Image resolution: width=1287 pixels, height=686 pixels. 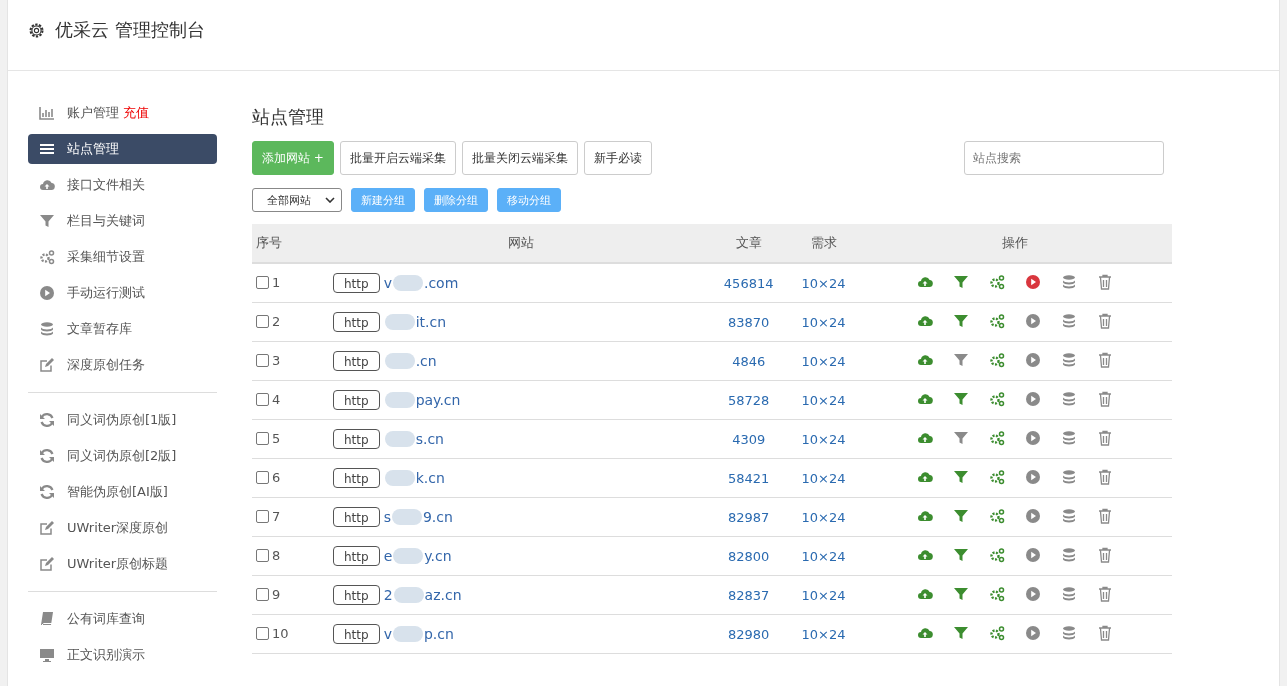 What do you see at coordinates (122, 528) in the screenshot?
I see `sidebar-item: UWriter深度原创` at bounding box center [122, 528].